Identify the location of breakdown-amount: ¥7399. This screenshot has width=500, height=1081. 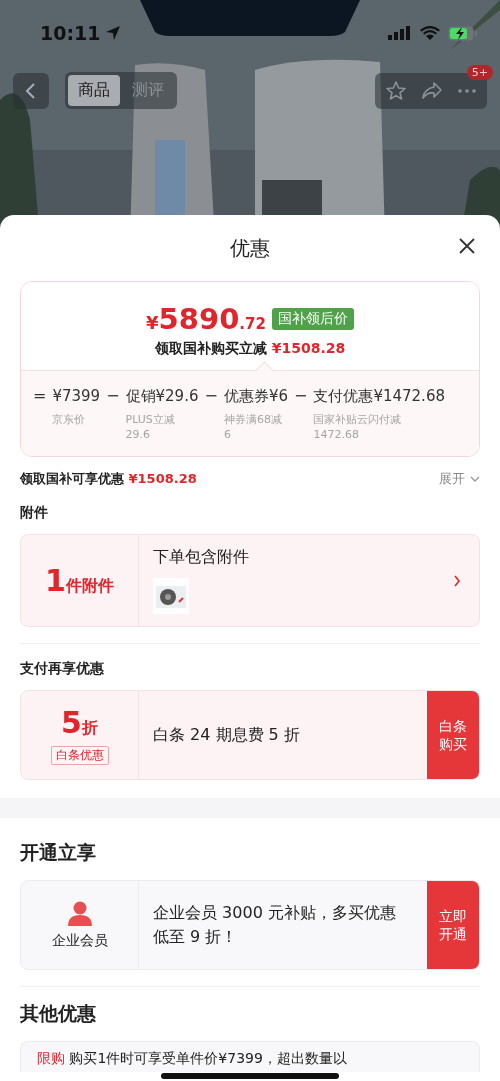
(76, 396).